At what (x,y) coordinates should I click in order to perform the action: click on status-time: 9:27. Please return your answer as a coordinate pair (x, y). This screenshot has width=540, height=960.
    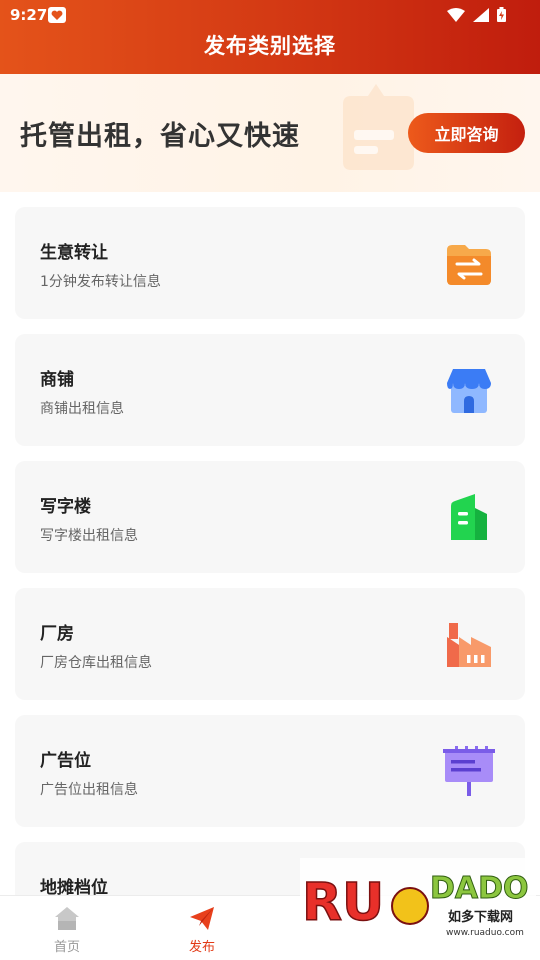
    Looking at the image, I should click on (29, 15).